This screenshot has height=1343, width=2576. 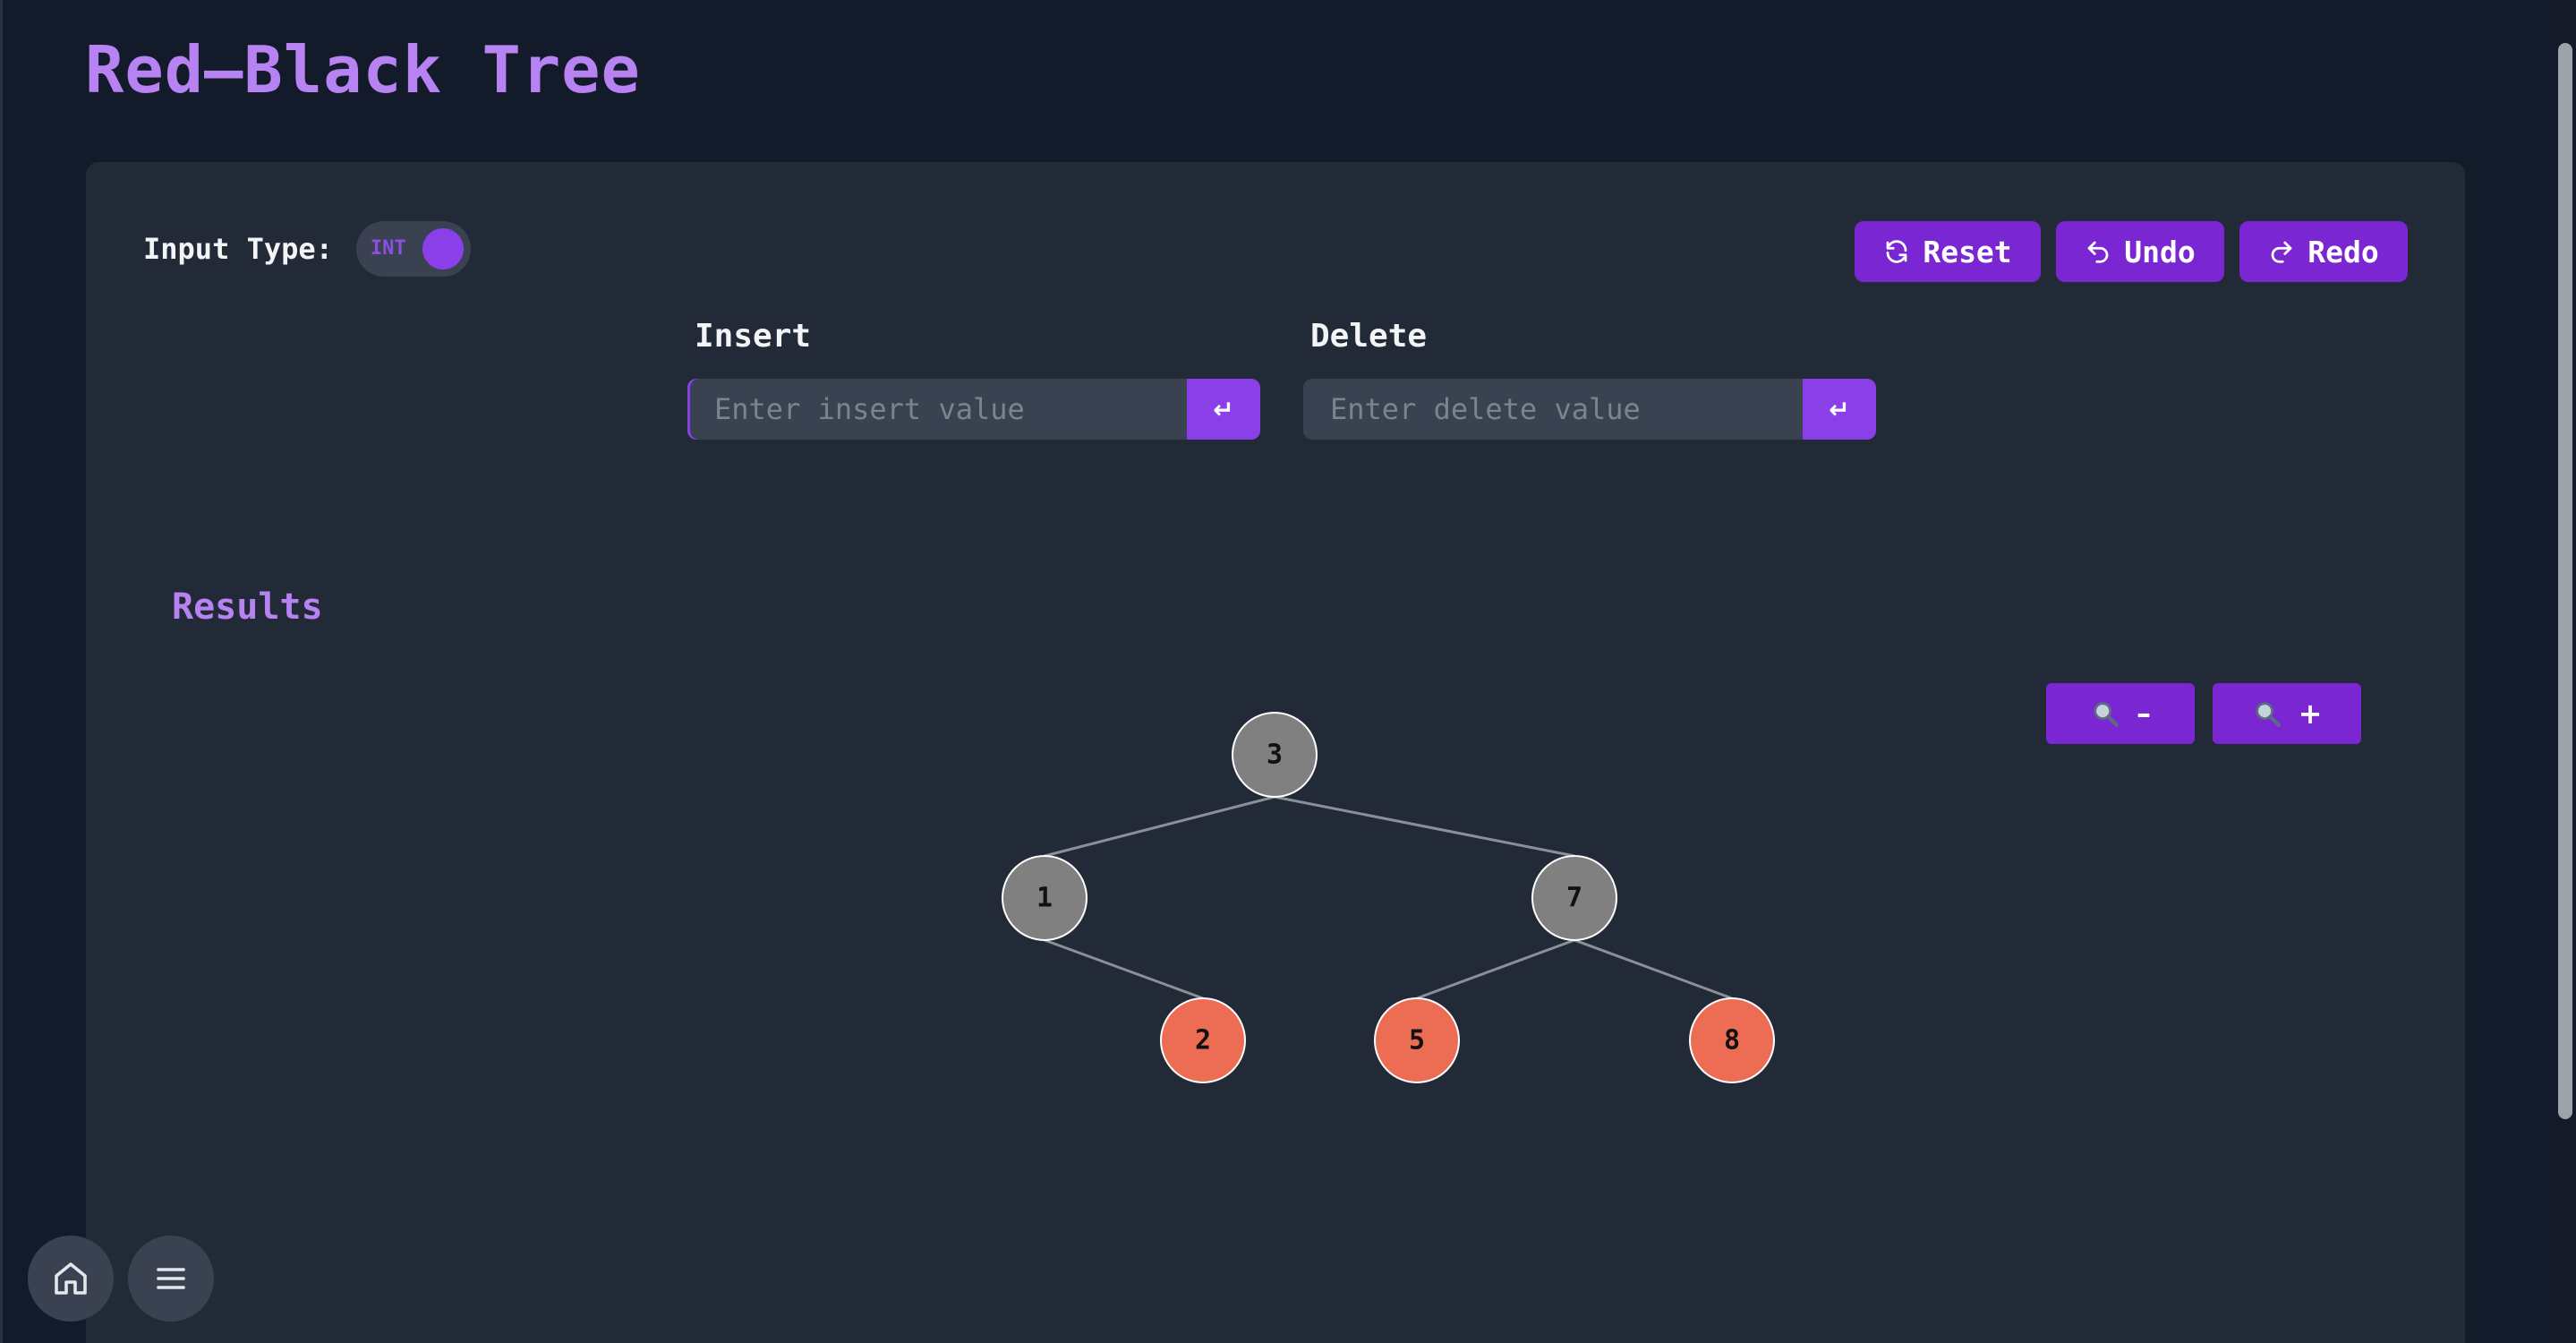 I want to click on tree-node-value: 5, so click(x=1417, y=1040).